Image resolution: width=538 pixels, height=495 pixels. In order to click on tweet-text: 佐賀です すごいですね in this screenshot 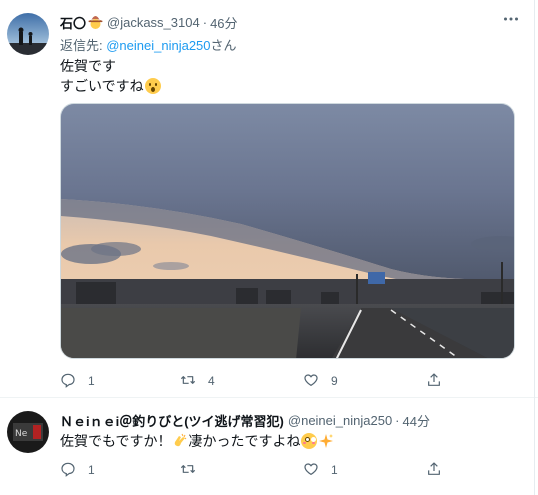, I will do `click(110, 76)`.